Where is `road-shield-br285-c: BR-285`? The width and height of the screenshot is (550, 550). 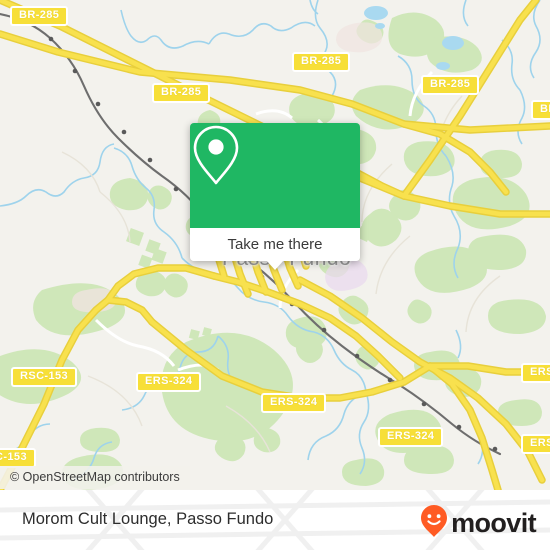 road-shield-br285-c: BR-285 is located at coordinates (321, 62).